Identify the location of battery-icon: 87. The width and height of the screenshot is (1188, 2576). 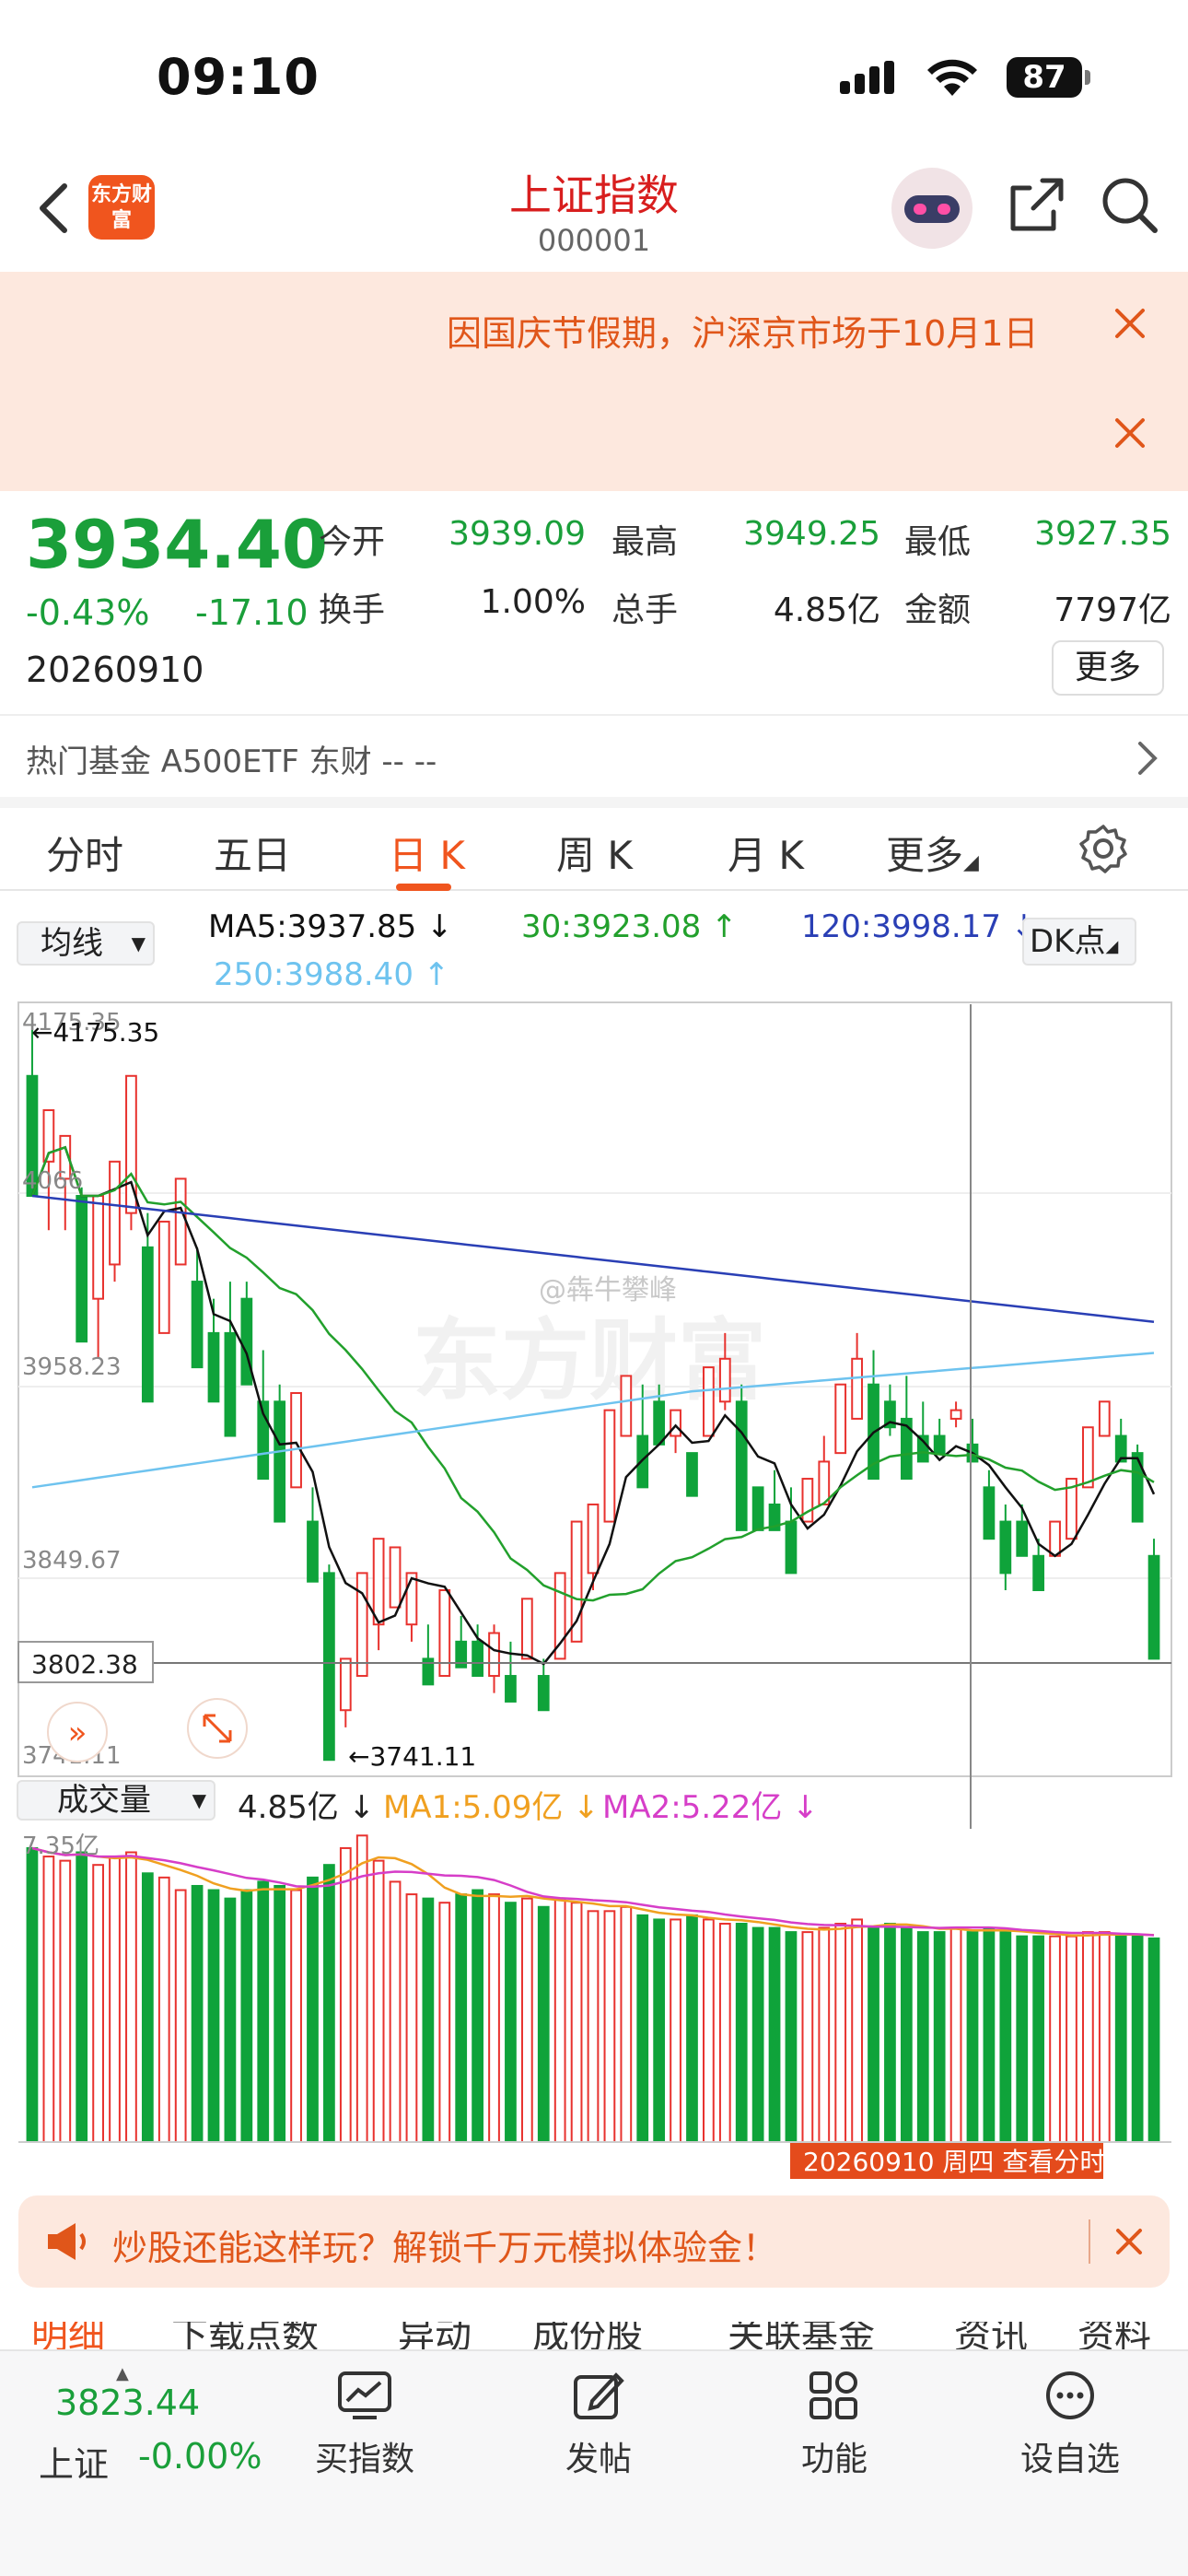
(1044, 77).